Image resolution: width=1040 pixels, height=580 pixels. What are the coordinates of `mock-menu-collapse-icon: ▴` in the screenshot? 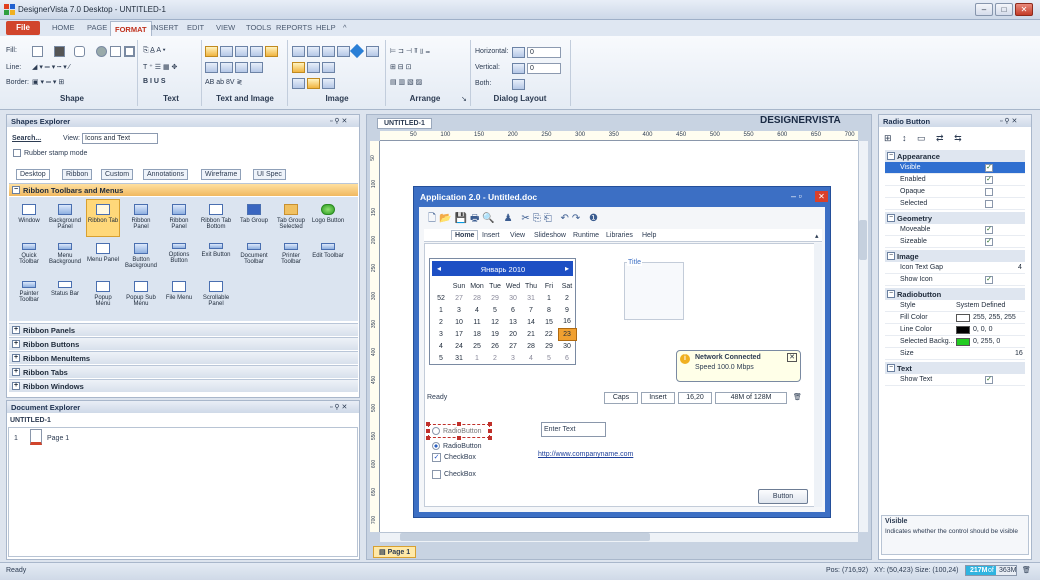 It's located at (817, 236).